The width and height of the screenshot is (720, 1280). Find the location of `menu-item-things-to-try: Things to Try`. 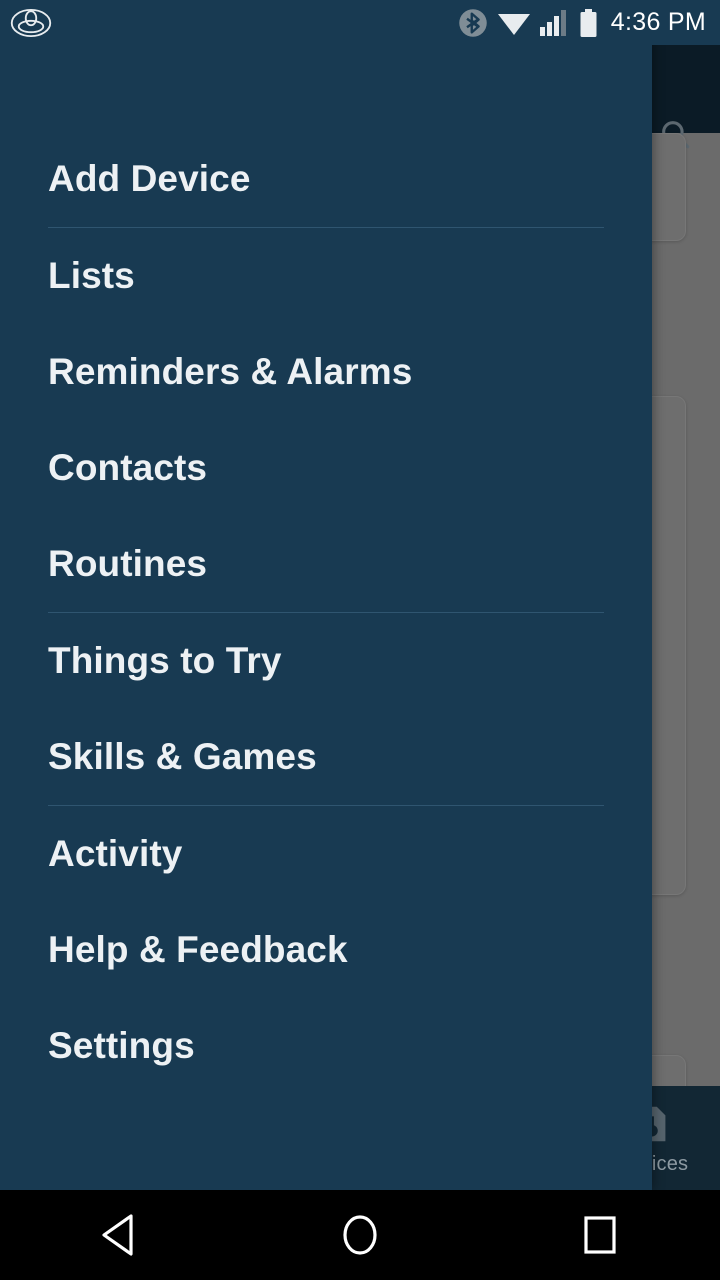

menu-item-things-to-try: Things to Try is located at coordinates (326, 661).